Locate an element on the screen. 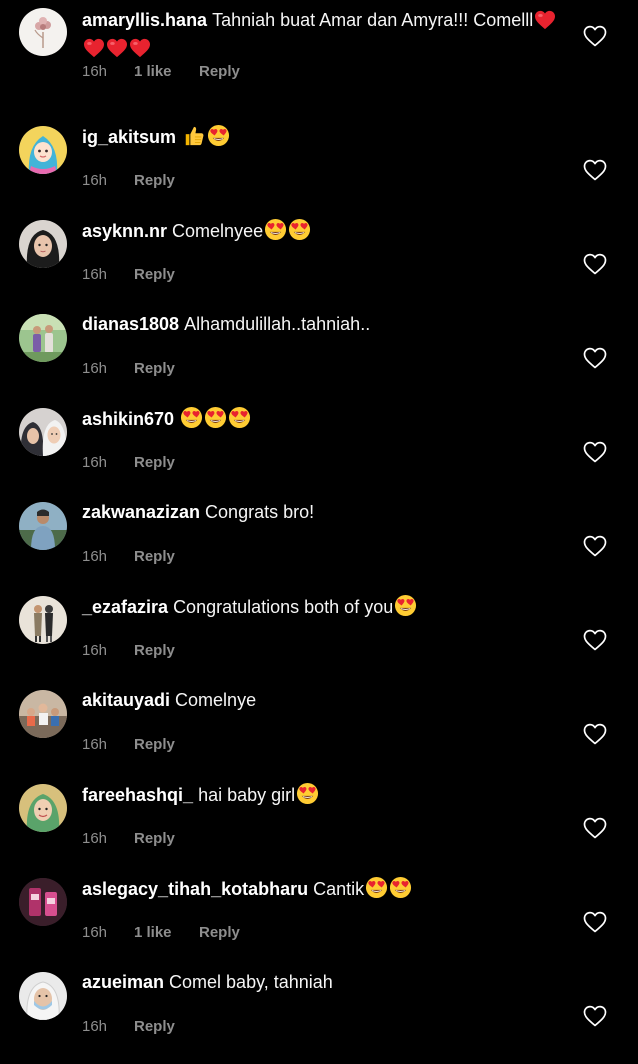 The height and width of the screenshot is (1064, 638). comment-message: Congratulations both of you is located at coordinates (283, 607).